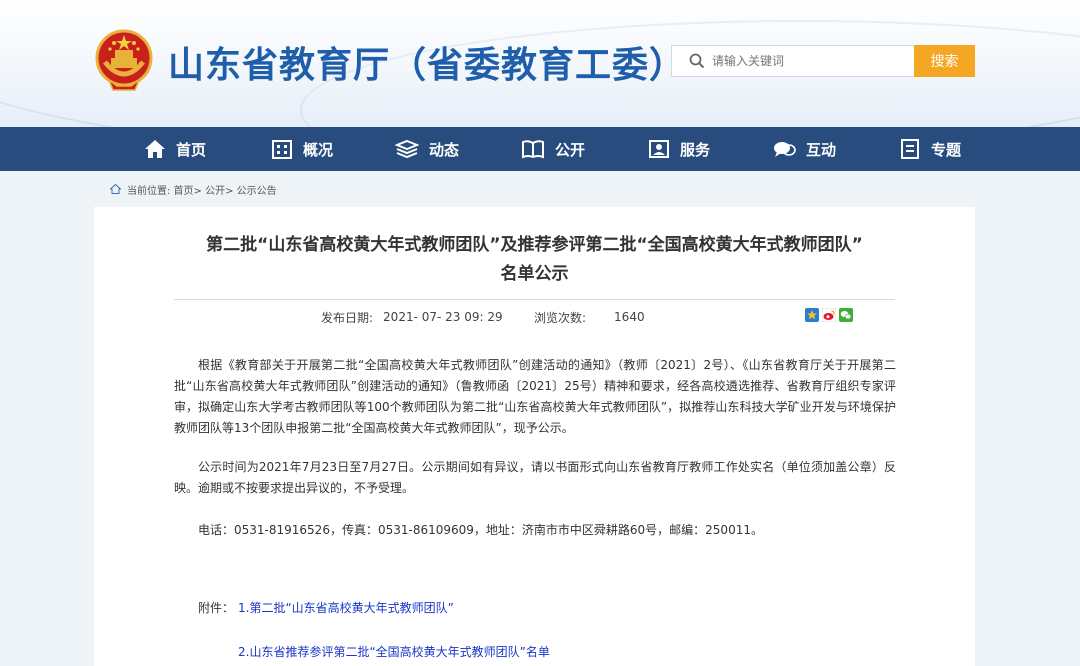 The width and height of the screenshot is (1080, 666). Describe the element at coordinates (216, 608) in the screenshot. I see `attachment-label: 附件：` at that location.